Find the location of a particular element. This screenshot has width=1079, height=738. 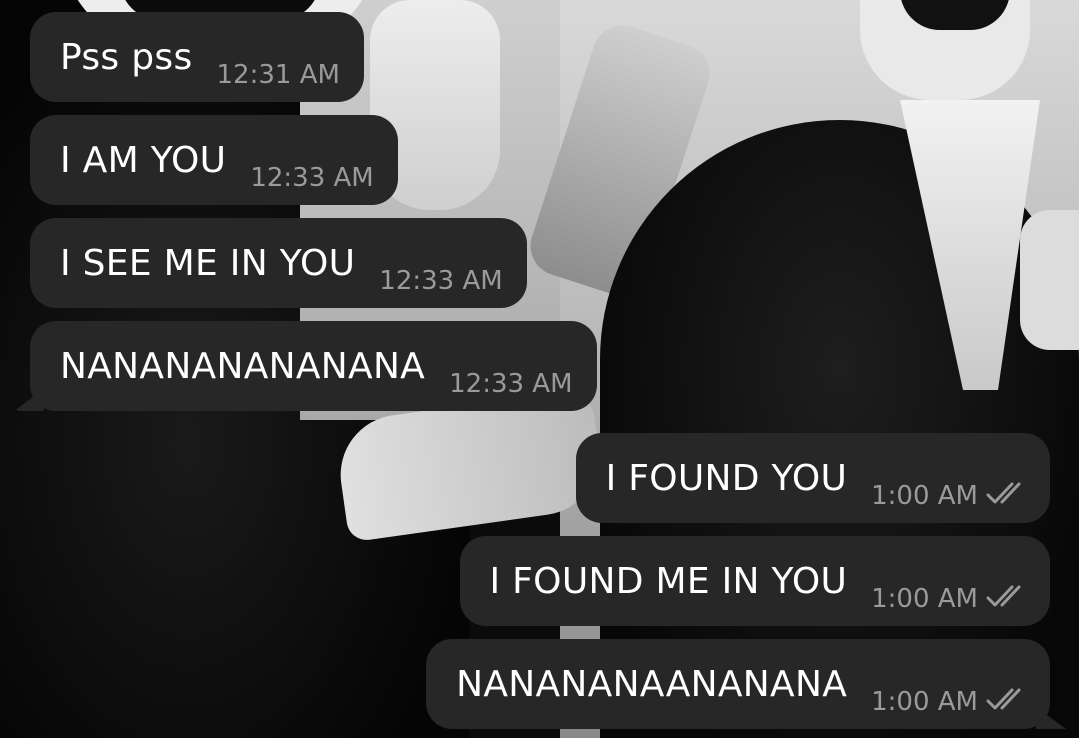

message-text: Pss pss is located at coordinates (126, 57).